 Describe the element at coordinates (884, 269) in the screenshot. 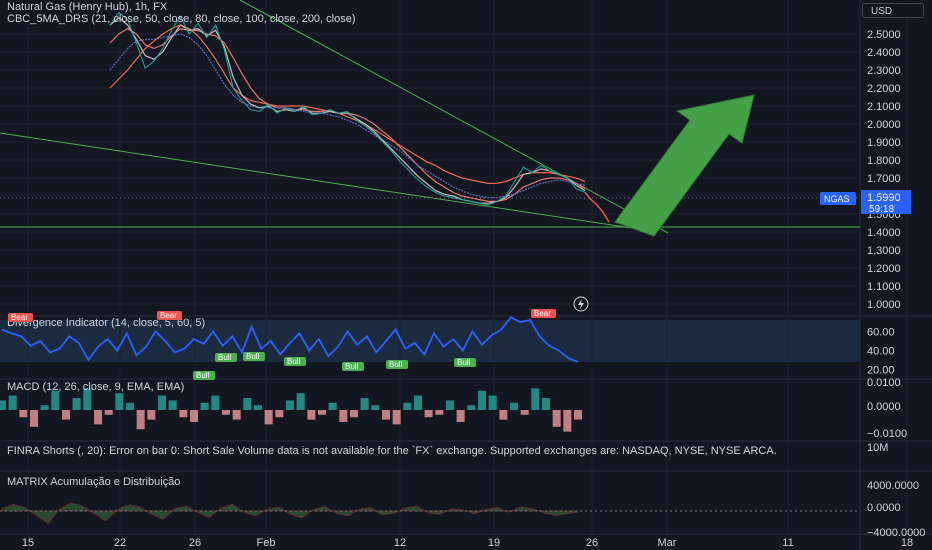

I see `price-tick-label: 1.2000` at that location.